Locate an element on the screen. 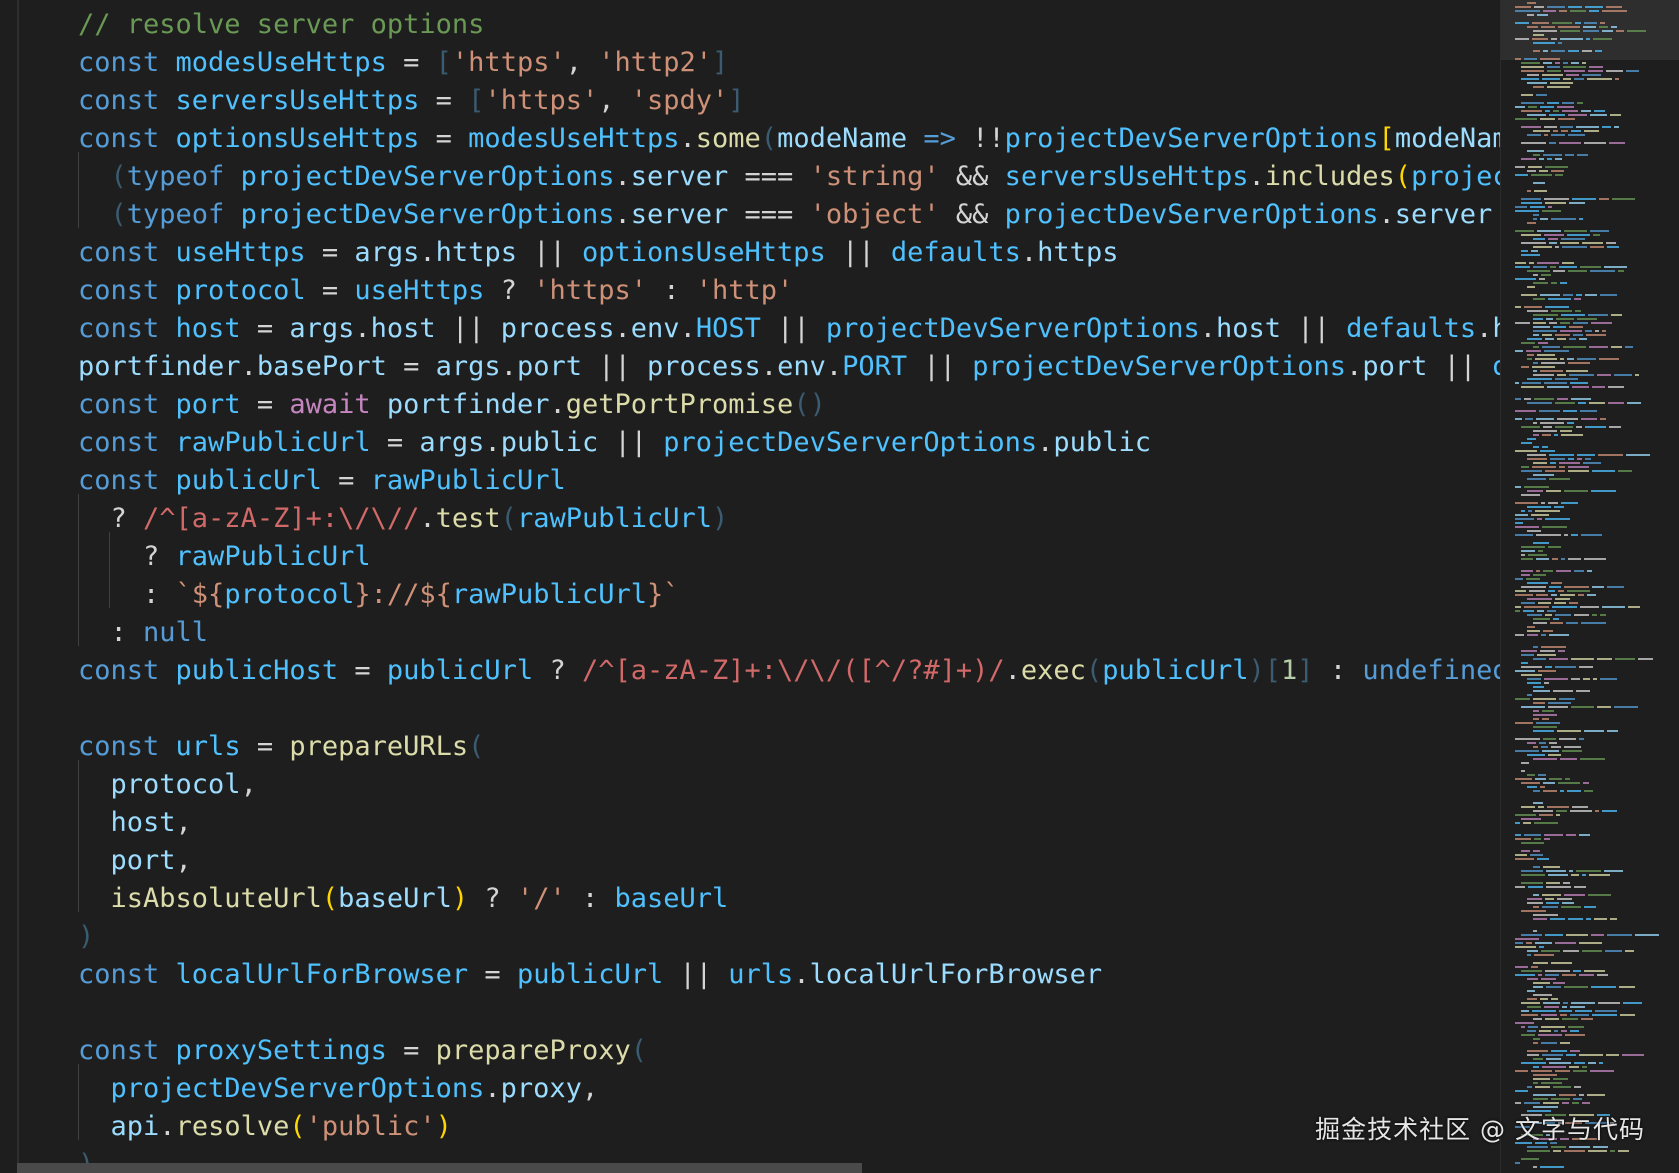  code-line: const proxySettings = prepareProxy( is located at coordinates (362, 1051).